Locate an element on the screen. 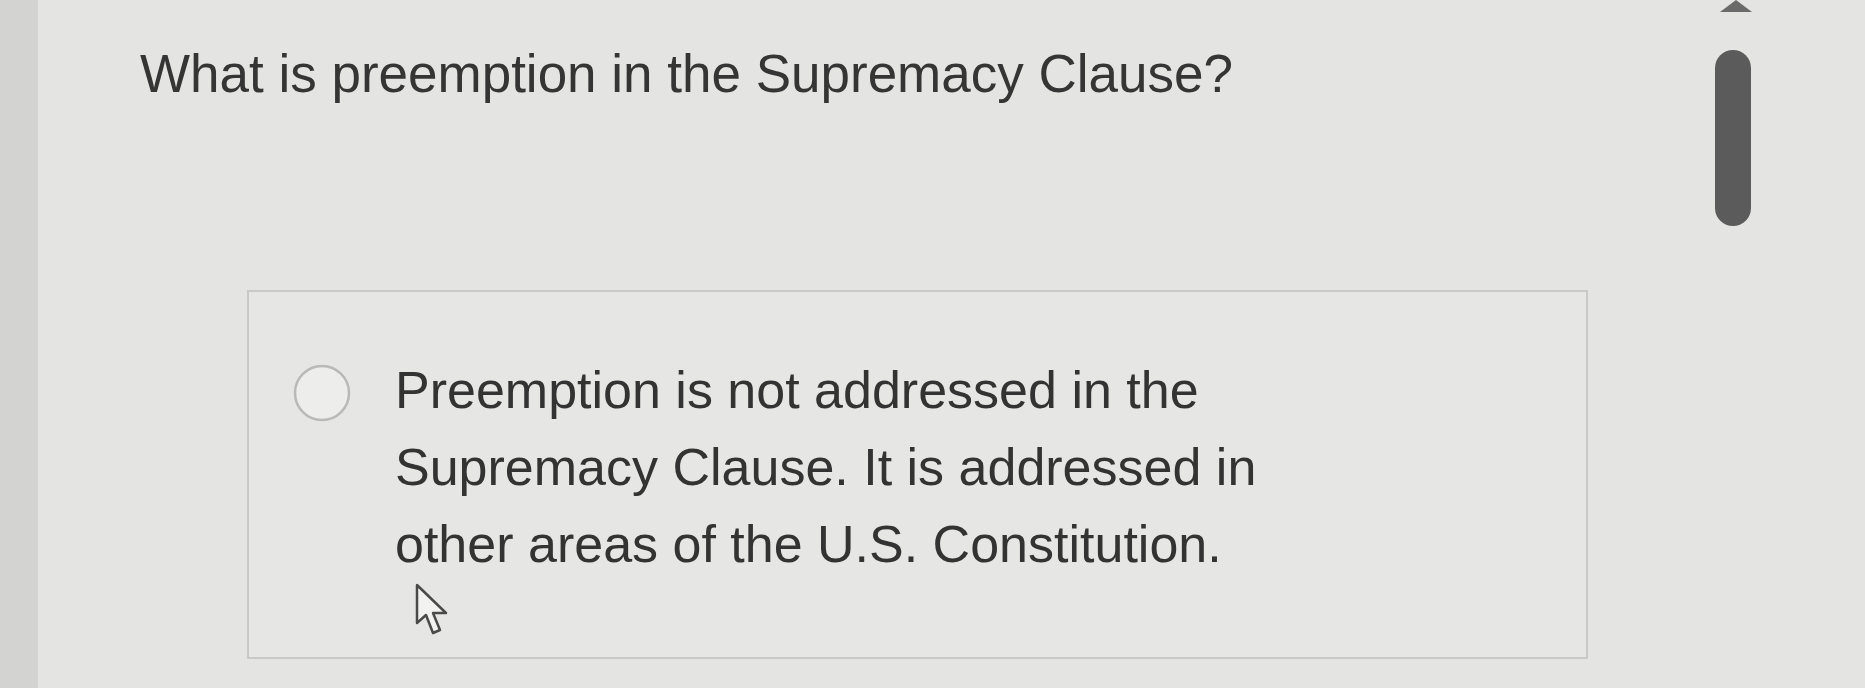  scroll-up-arrow-icon is located at coordinates (1736, 6).